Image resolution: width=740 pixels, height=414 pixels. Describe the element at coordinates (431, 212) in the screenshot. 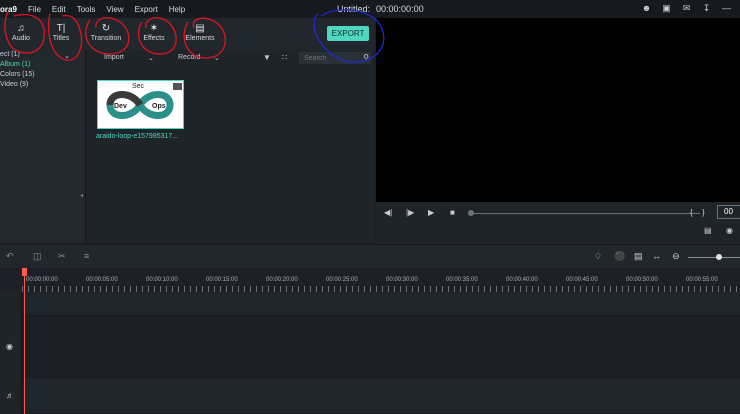

I see `play-icon: ▶` at that location.